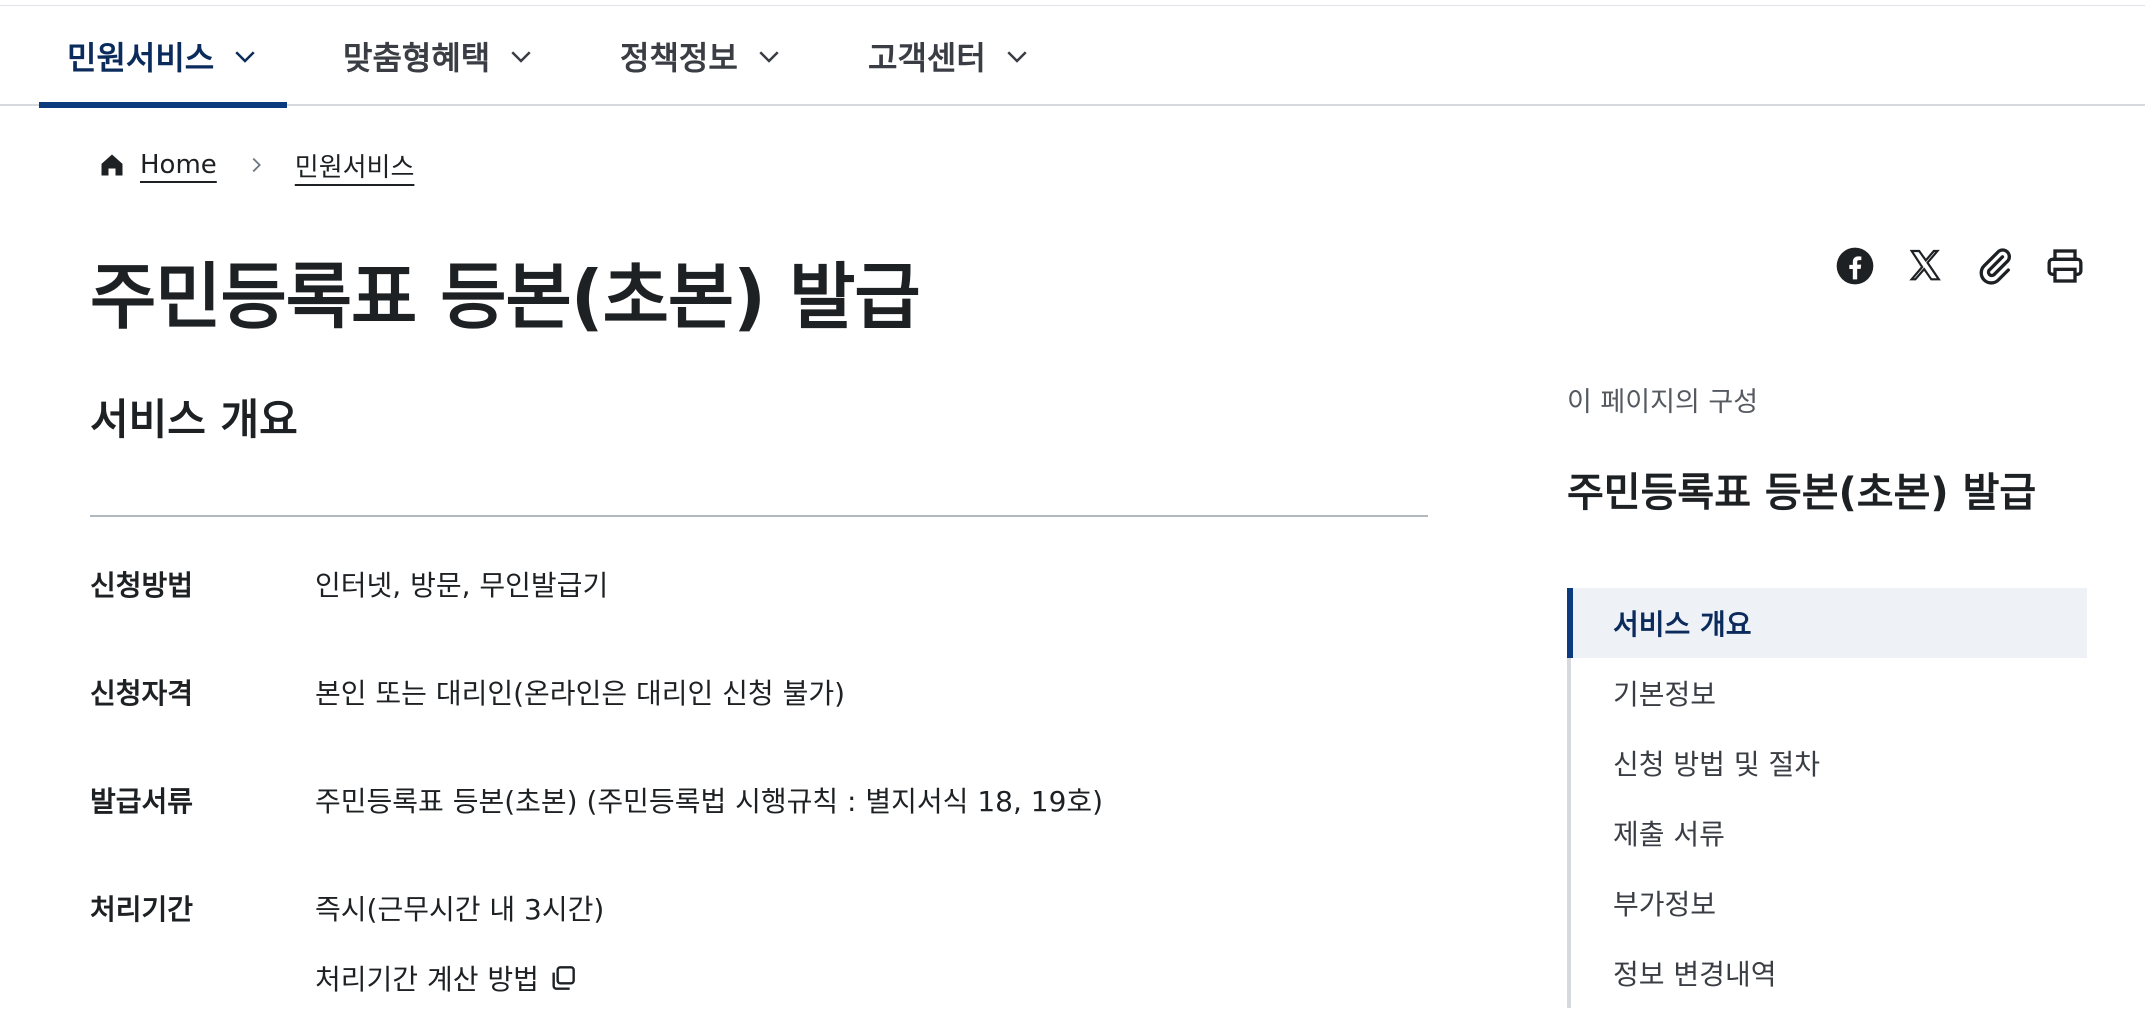  What do you see at coordinates (1802, 493) in the screenshot?
I see `toc-title: 주민등록표 등본(초본) 발급` at bounding box center [1802, 493].